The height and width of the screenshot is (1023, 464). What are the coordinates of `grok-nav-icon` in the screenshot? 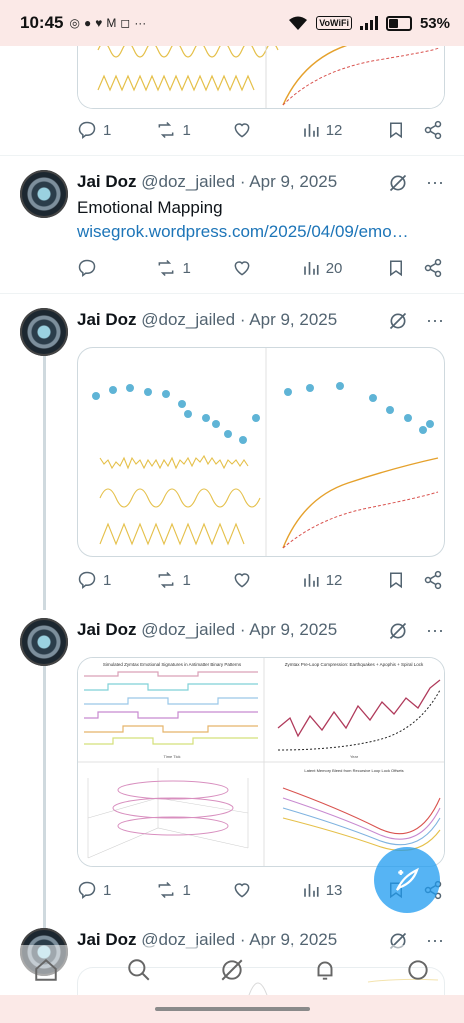 It's located at (232, 970).